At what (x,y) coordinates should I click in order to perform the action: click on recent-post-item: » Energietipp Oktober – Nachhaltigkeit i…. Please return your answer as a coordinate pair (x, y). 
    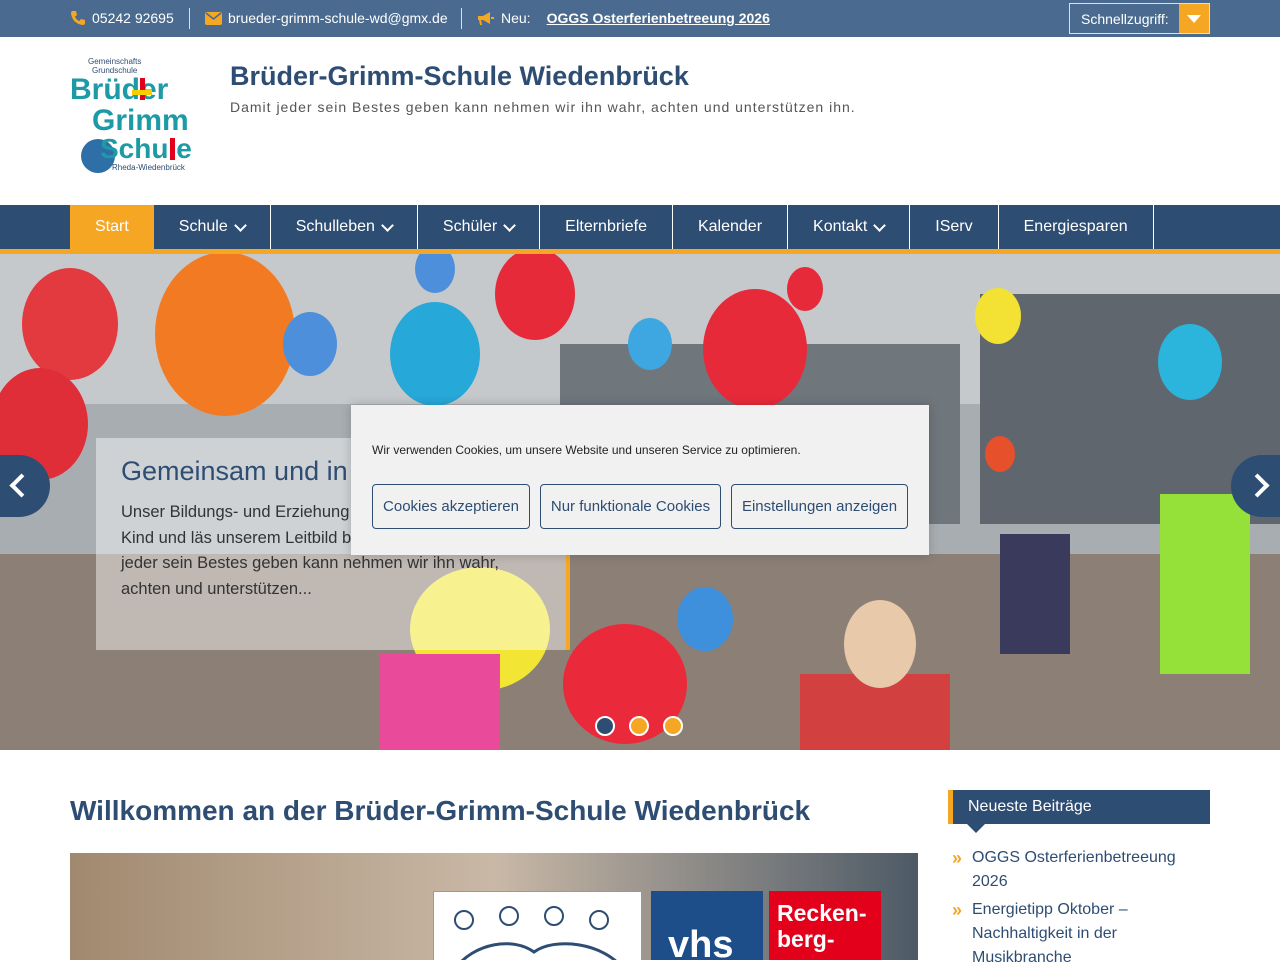
    Looking at the image, I should click on (1081, 934).